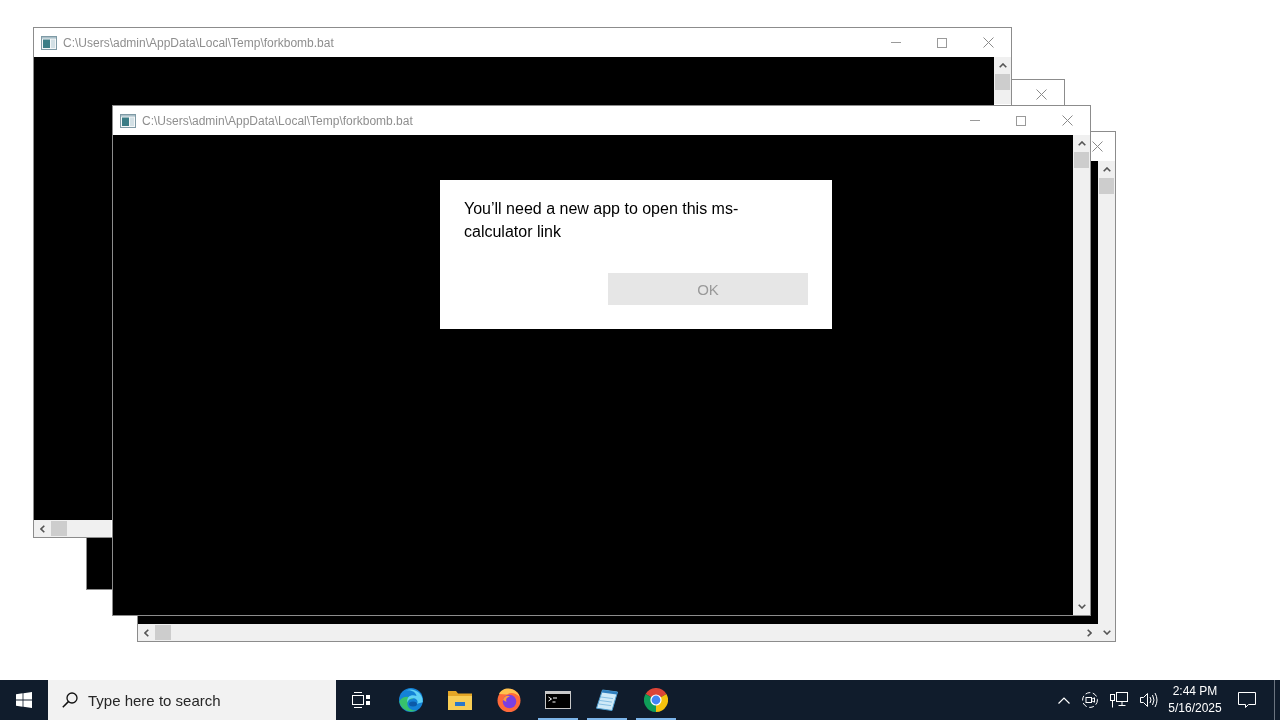 This screenshot has height=720, width=1280. I want to click on start-icon, so click(24, 700).